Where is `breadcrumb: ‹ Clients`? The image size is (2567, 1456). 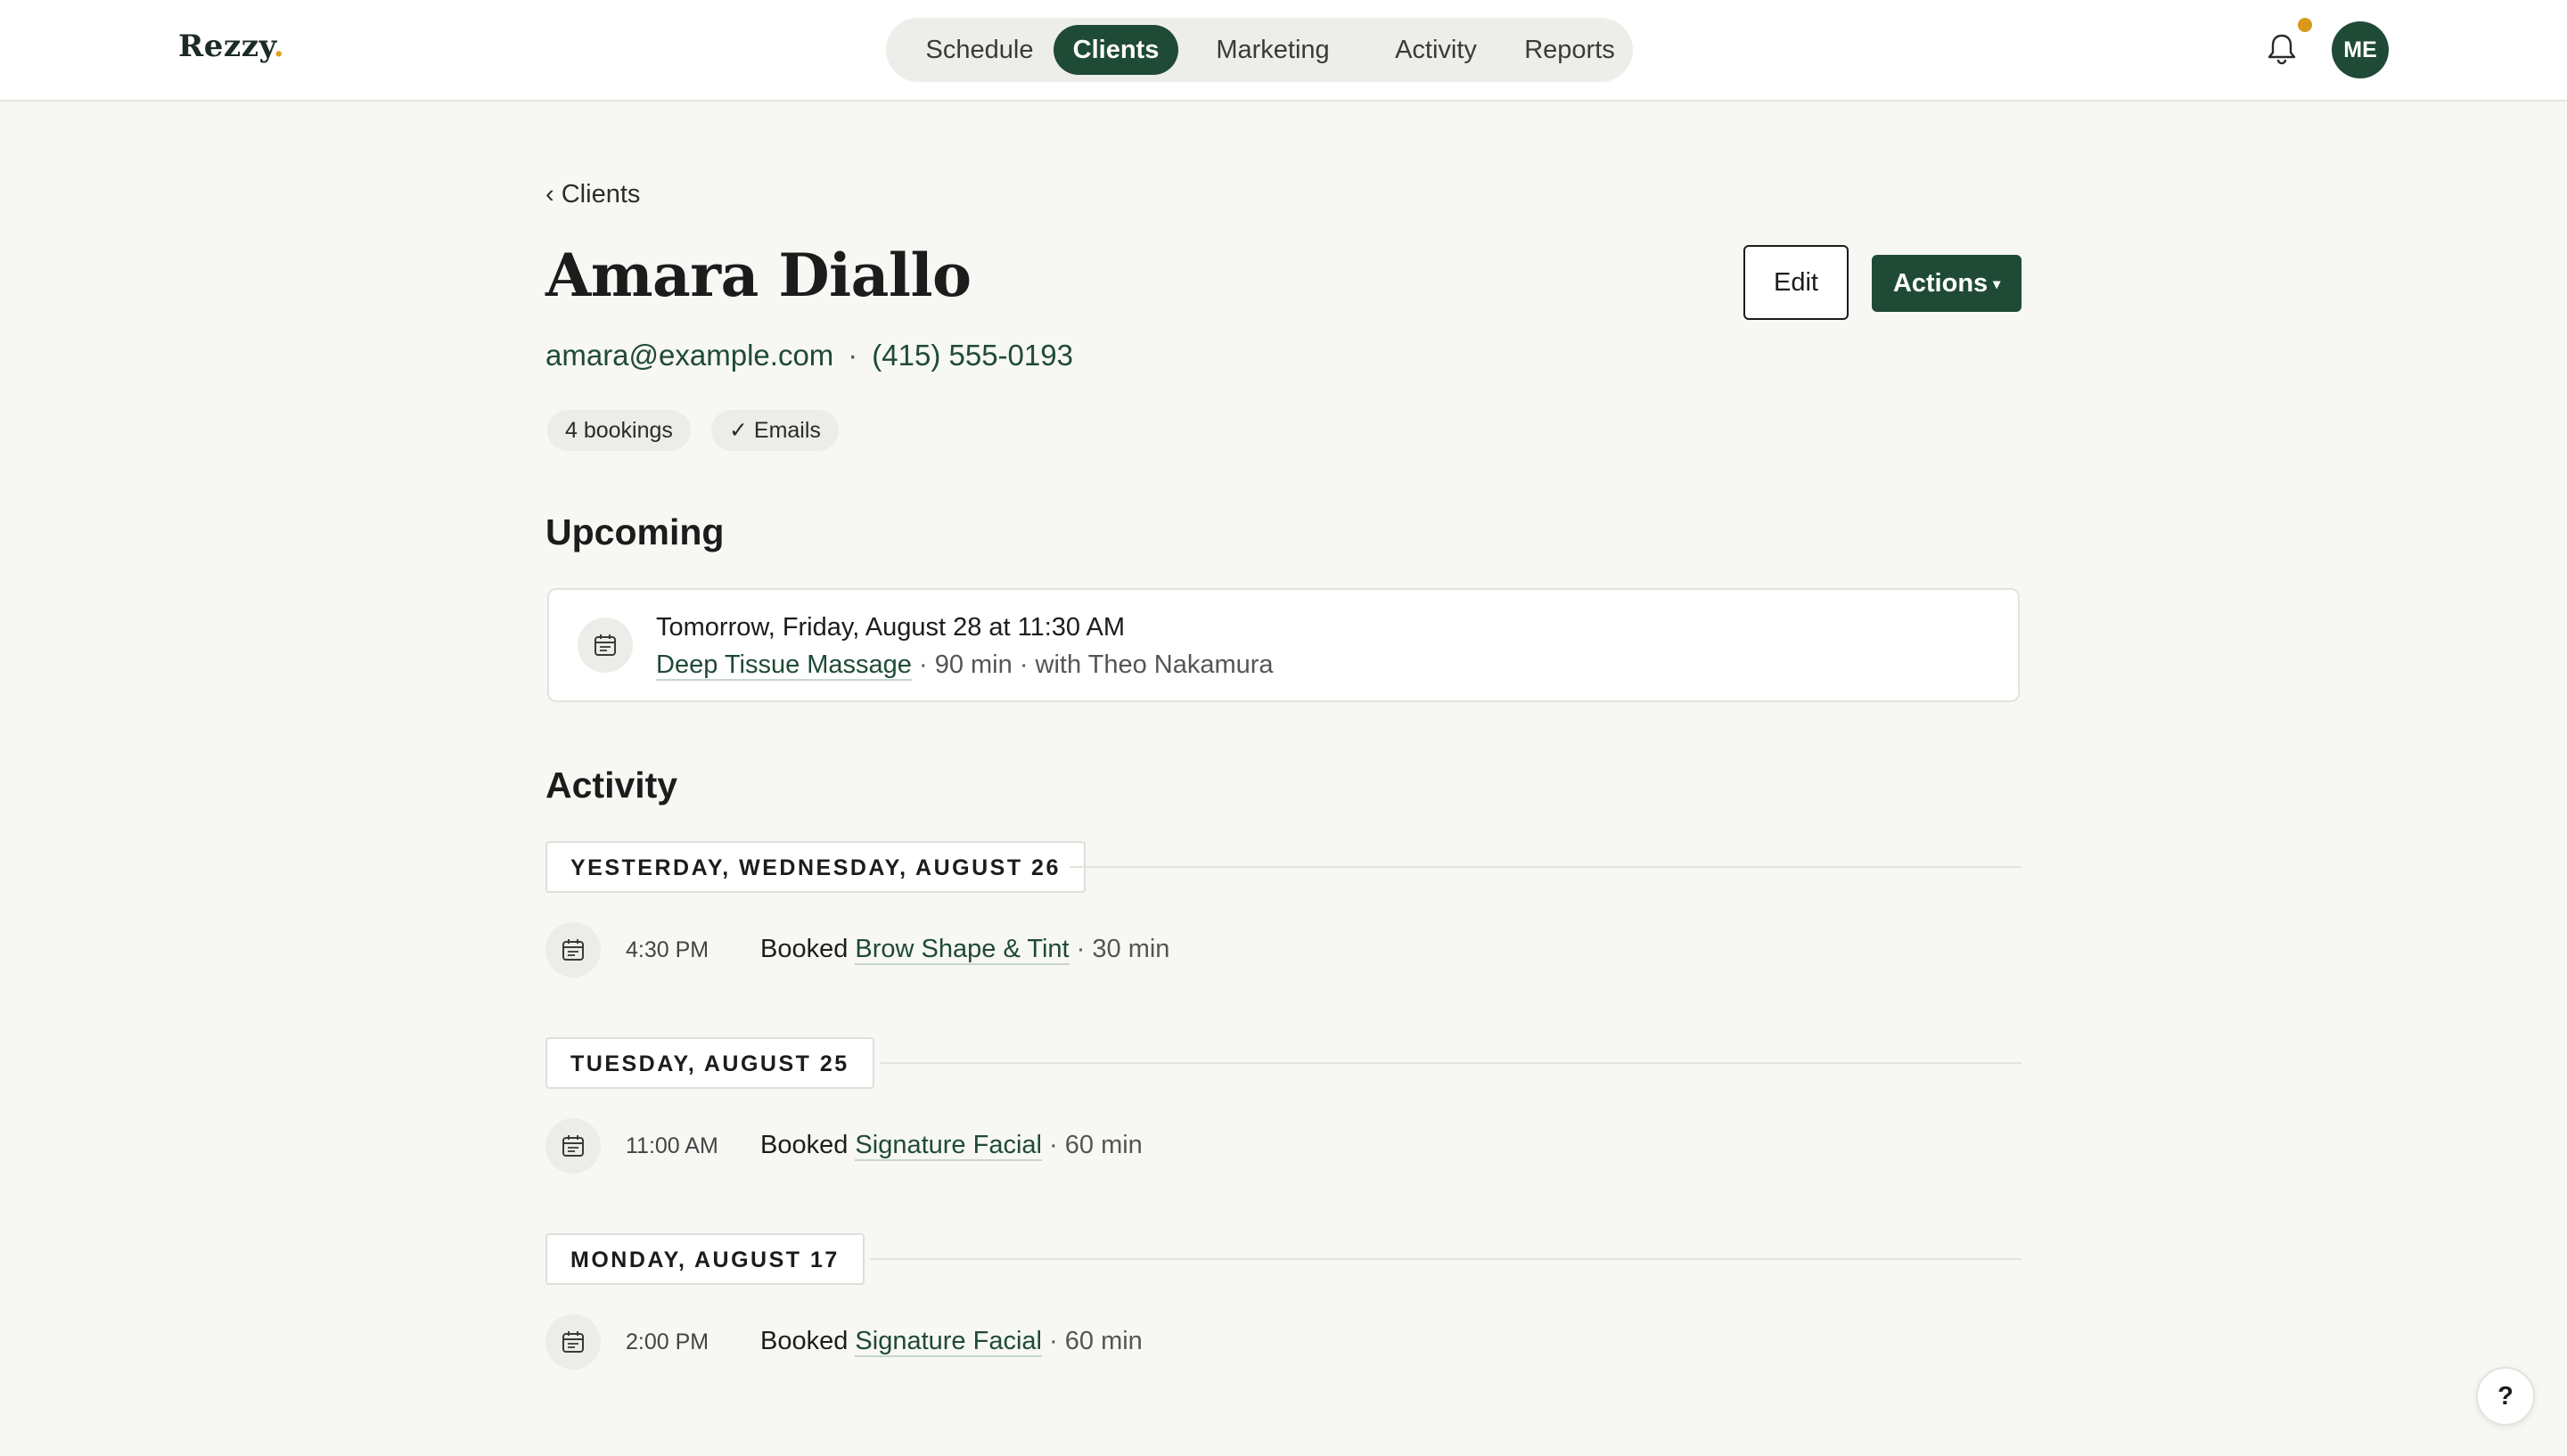
breadcrumb: ‹ Clients is located at coordinates (593, 194).